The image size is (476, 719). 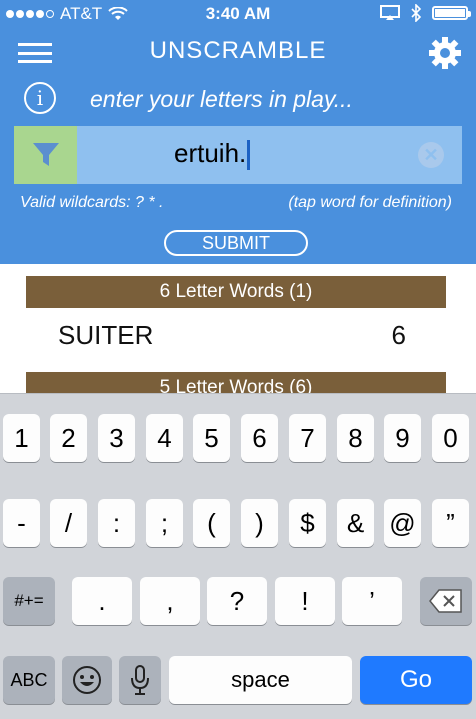 I want to click on filter-button, so click(x=45, y=155).